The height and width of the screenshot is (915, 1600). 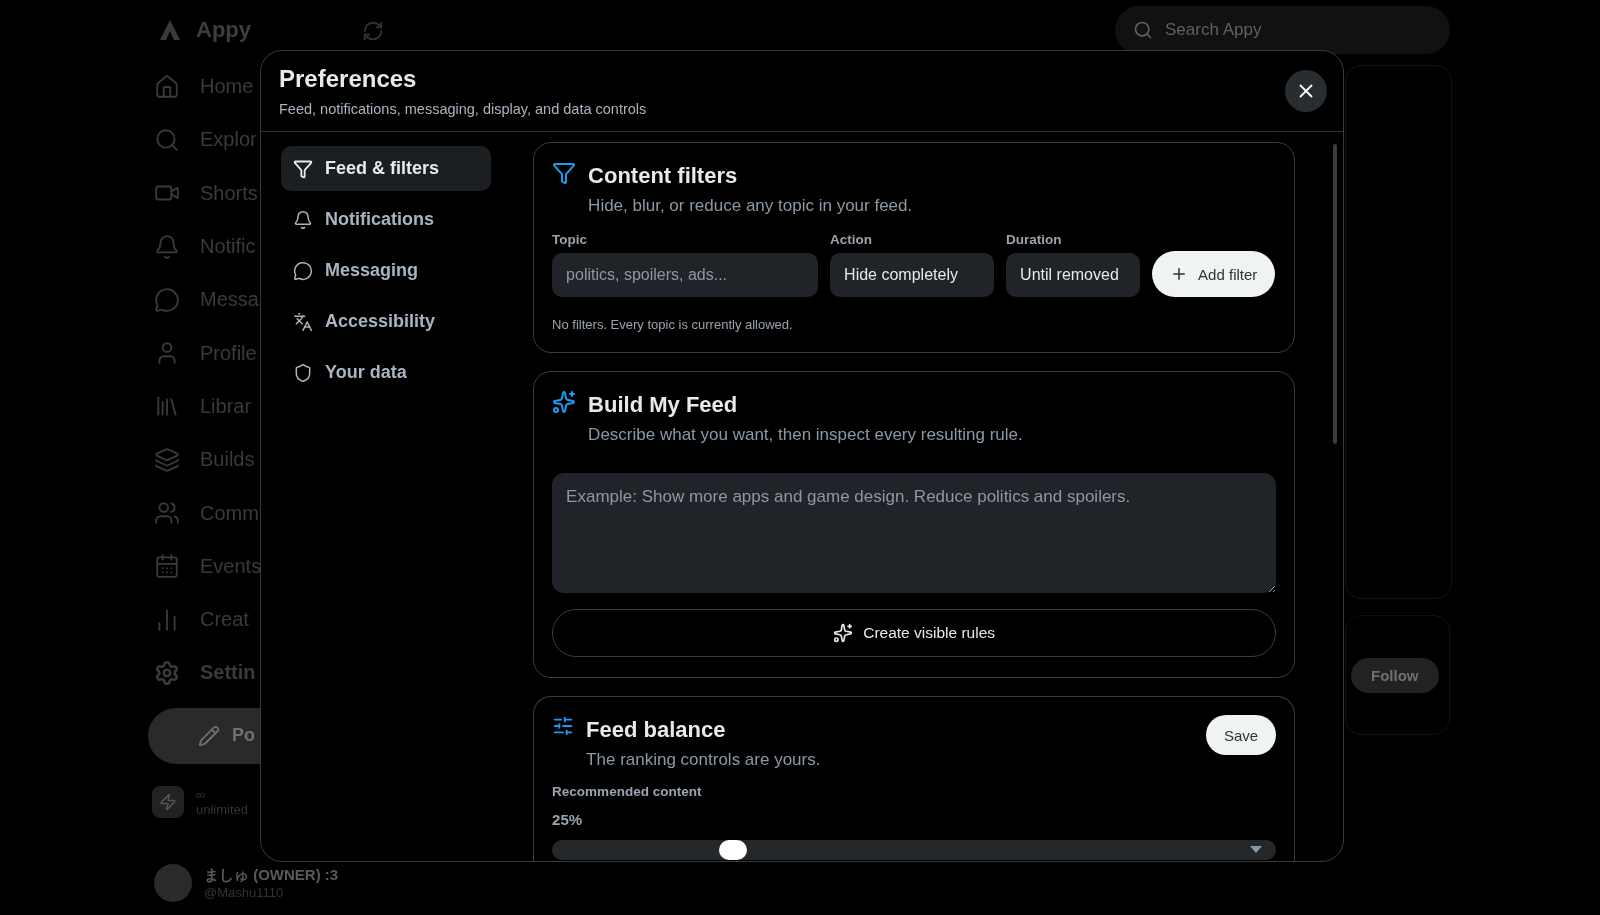 What do you see at coordinates (1143, 30) in the screenshot?
I see `search-icon` at bounding box center [1143, 30].